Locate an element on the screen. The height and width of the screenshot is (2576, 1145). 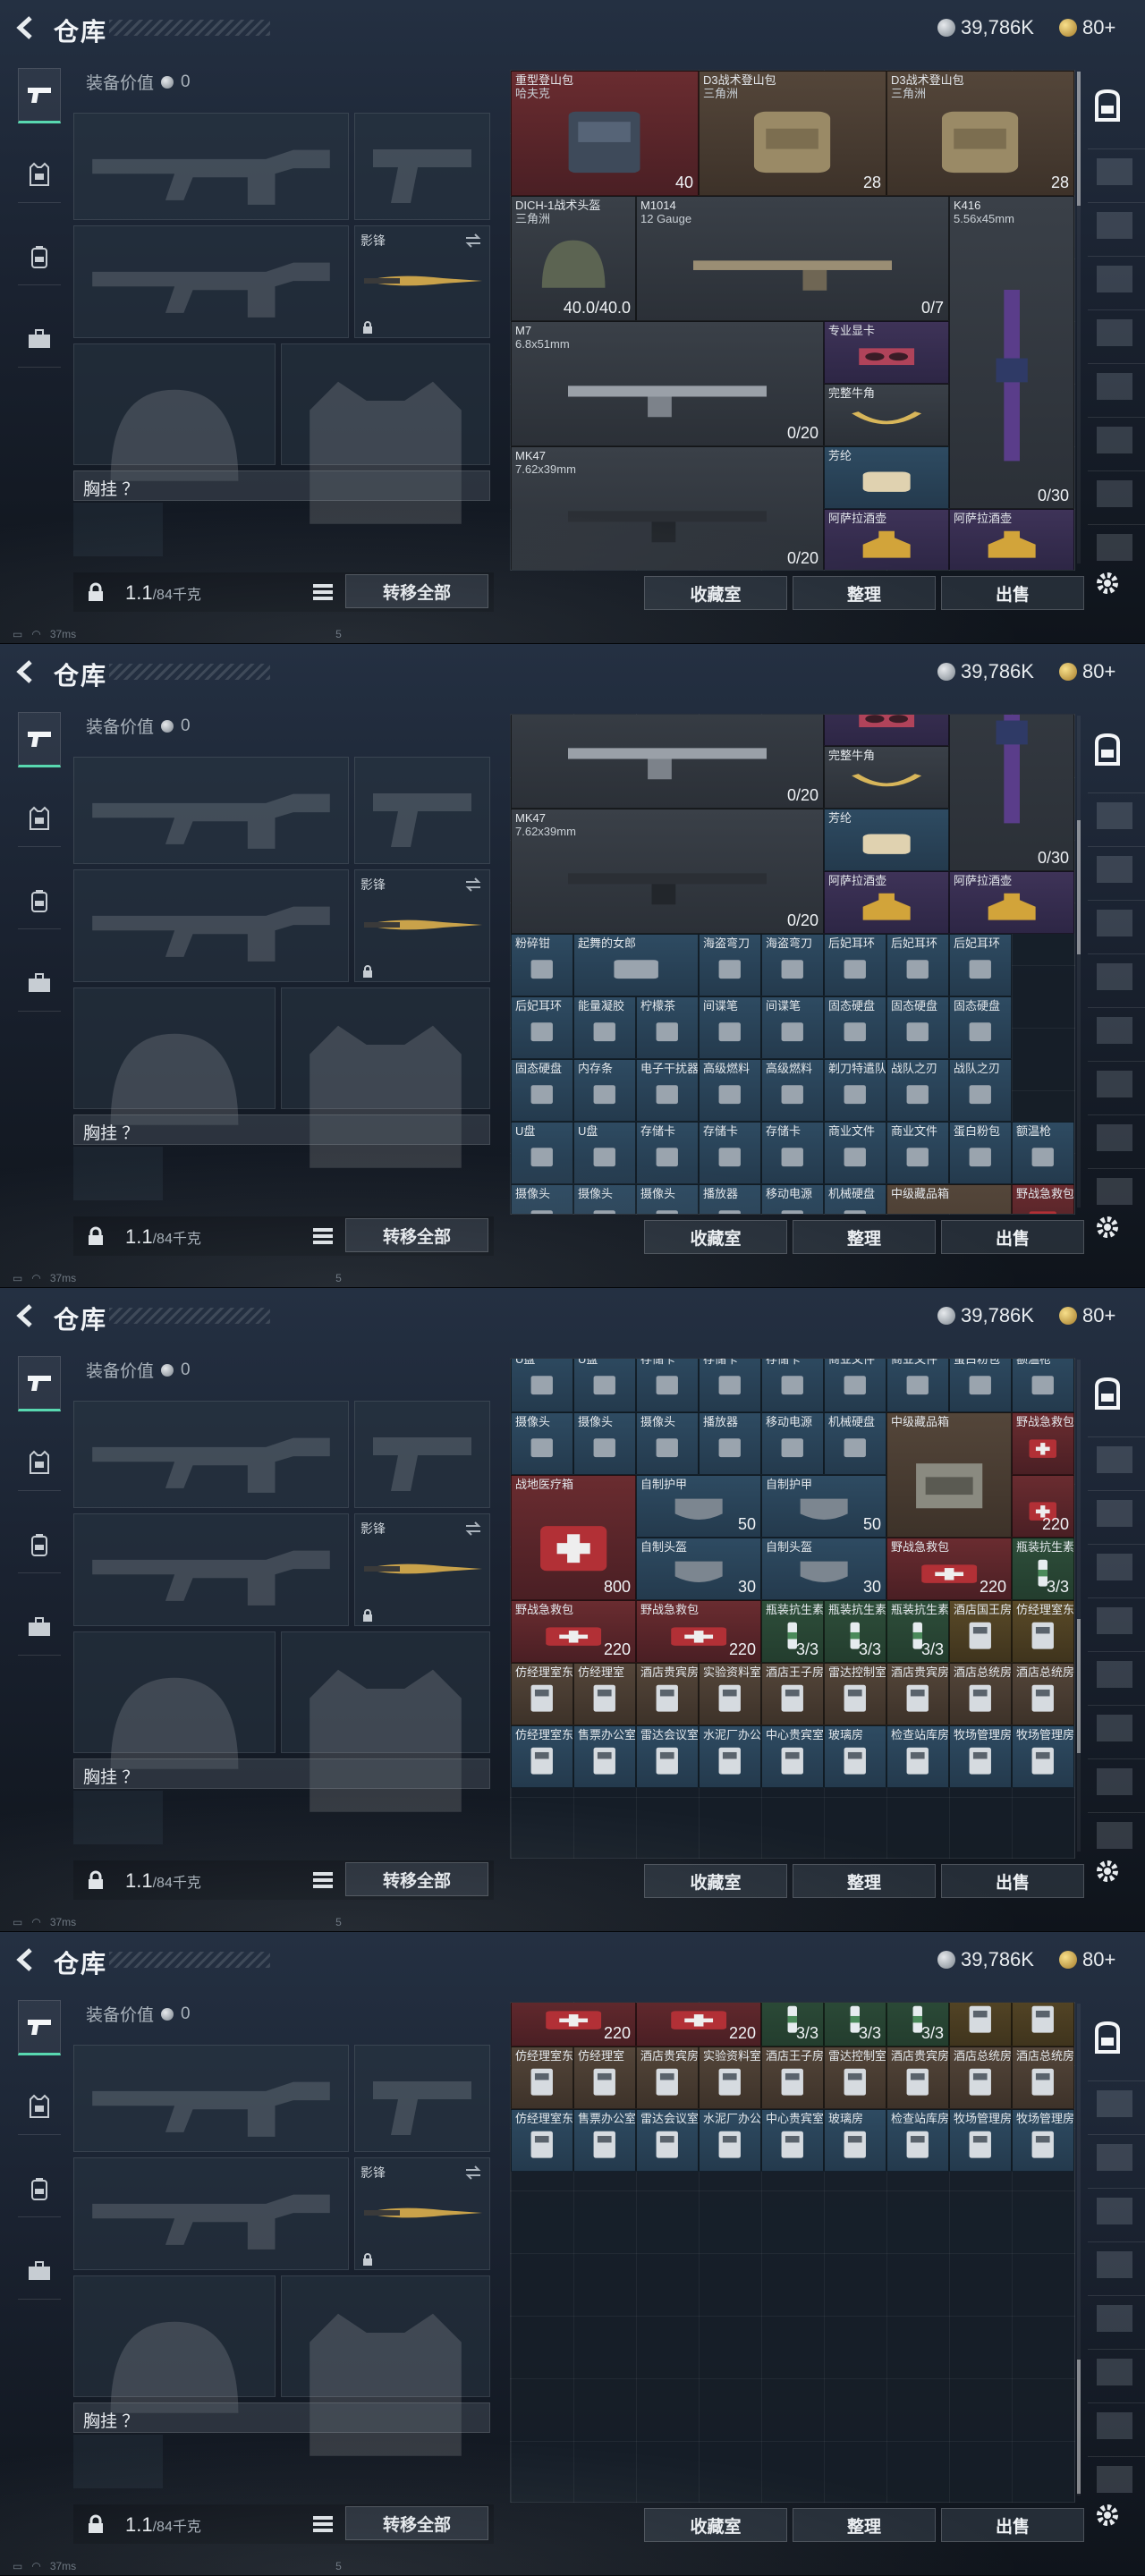
storage-item: 售票办公室 is located at coordinates (604, 1756).